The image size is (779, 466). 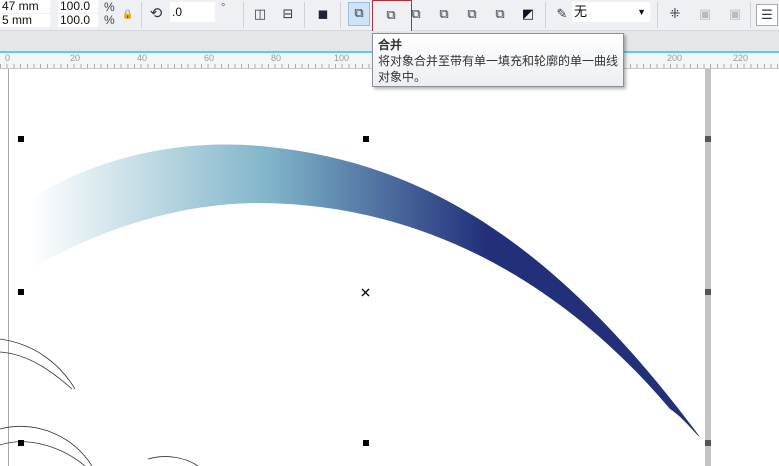 I want to click on lock-icon: 🔒, so click(x=128, y=14).